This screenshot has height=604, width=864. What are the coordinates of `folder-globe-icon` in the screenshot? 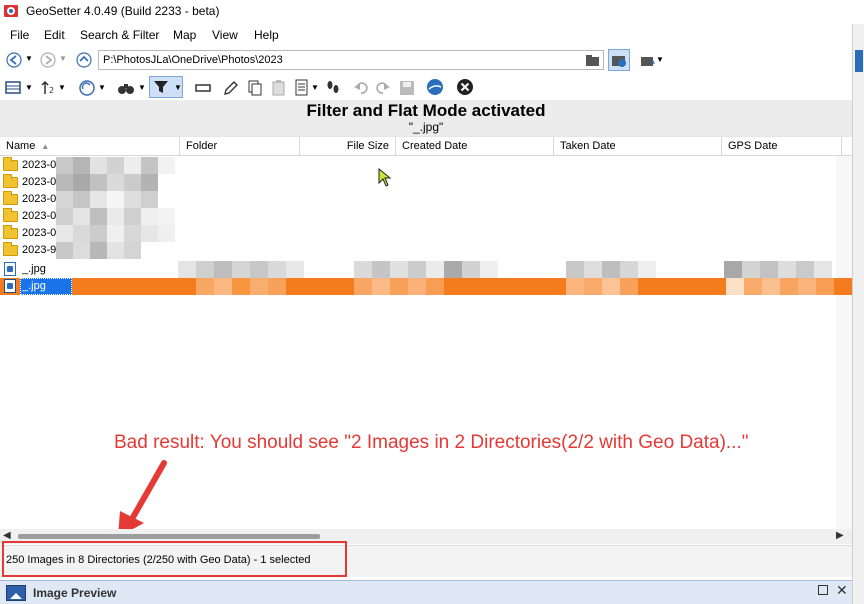 It's located at (619, 61).